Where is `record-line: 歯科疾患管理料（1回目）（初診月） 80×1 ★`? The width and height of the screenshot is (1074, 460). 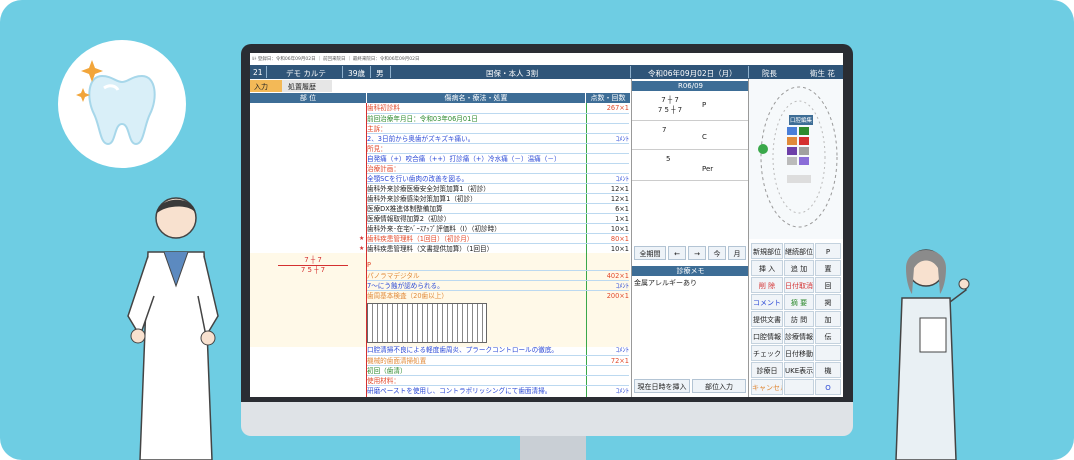
record-line: 歯科疾患管理料（1回目）（初診月） 80×1 ★ is located at coordinates (494, 238).